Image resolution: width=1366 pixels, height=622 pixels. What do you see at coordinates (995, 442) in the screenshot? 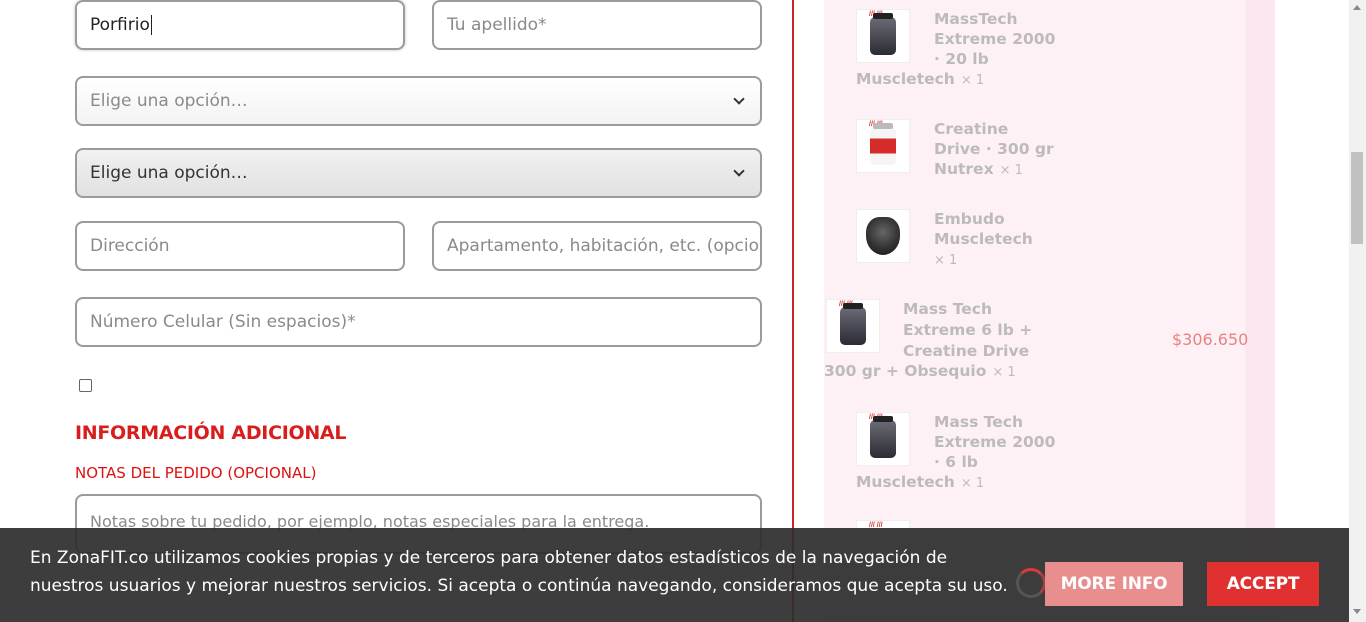
I see `list-item: Mass Tech Extreme 2000 · 6 lb` at bounding box center [995, 442].